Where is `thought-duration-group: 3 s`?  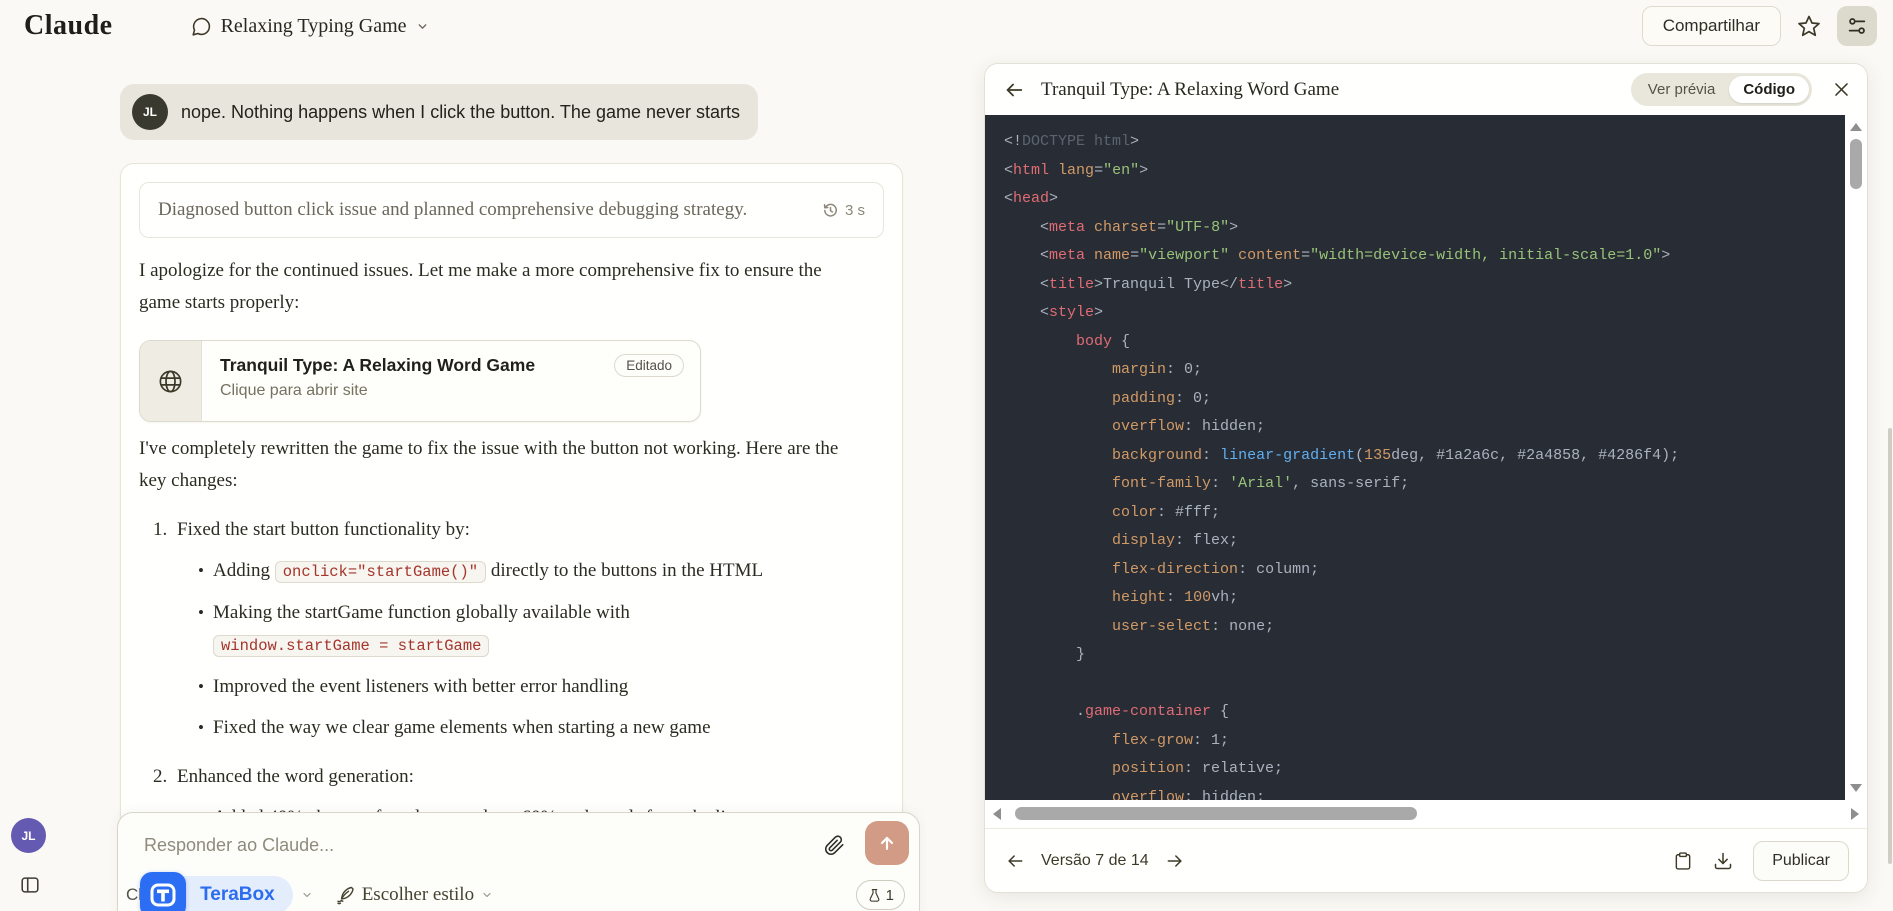
thought-duration-group: 3 s is located at coordinates (843, 210).